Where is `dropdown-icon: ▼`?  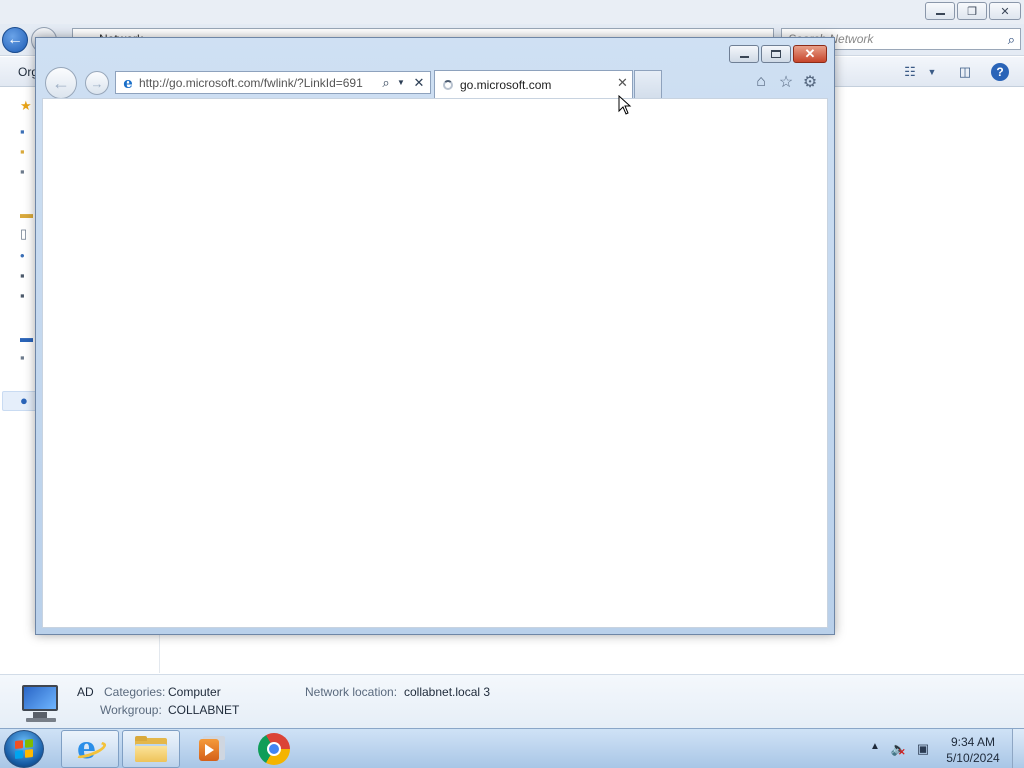 dropdown-icon: ▼ is located at coordinates (401, 82).